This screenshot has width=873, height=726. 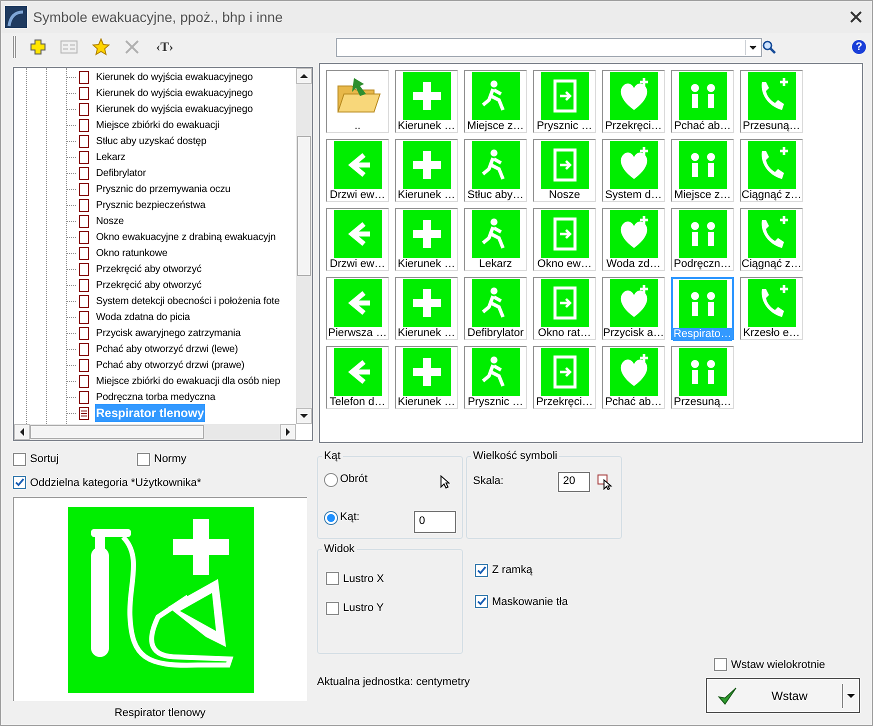 I want to click on close-icon, so click(x=856, y=17).